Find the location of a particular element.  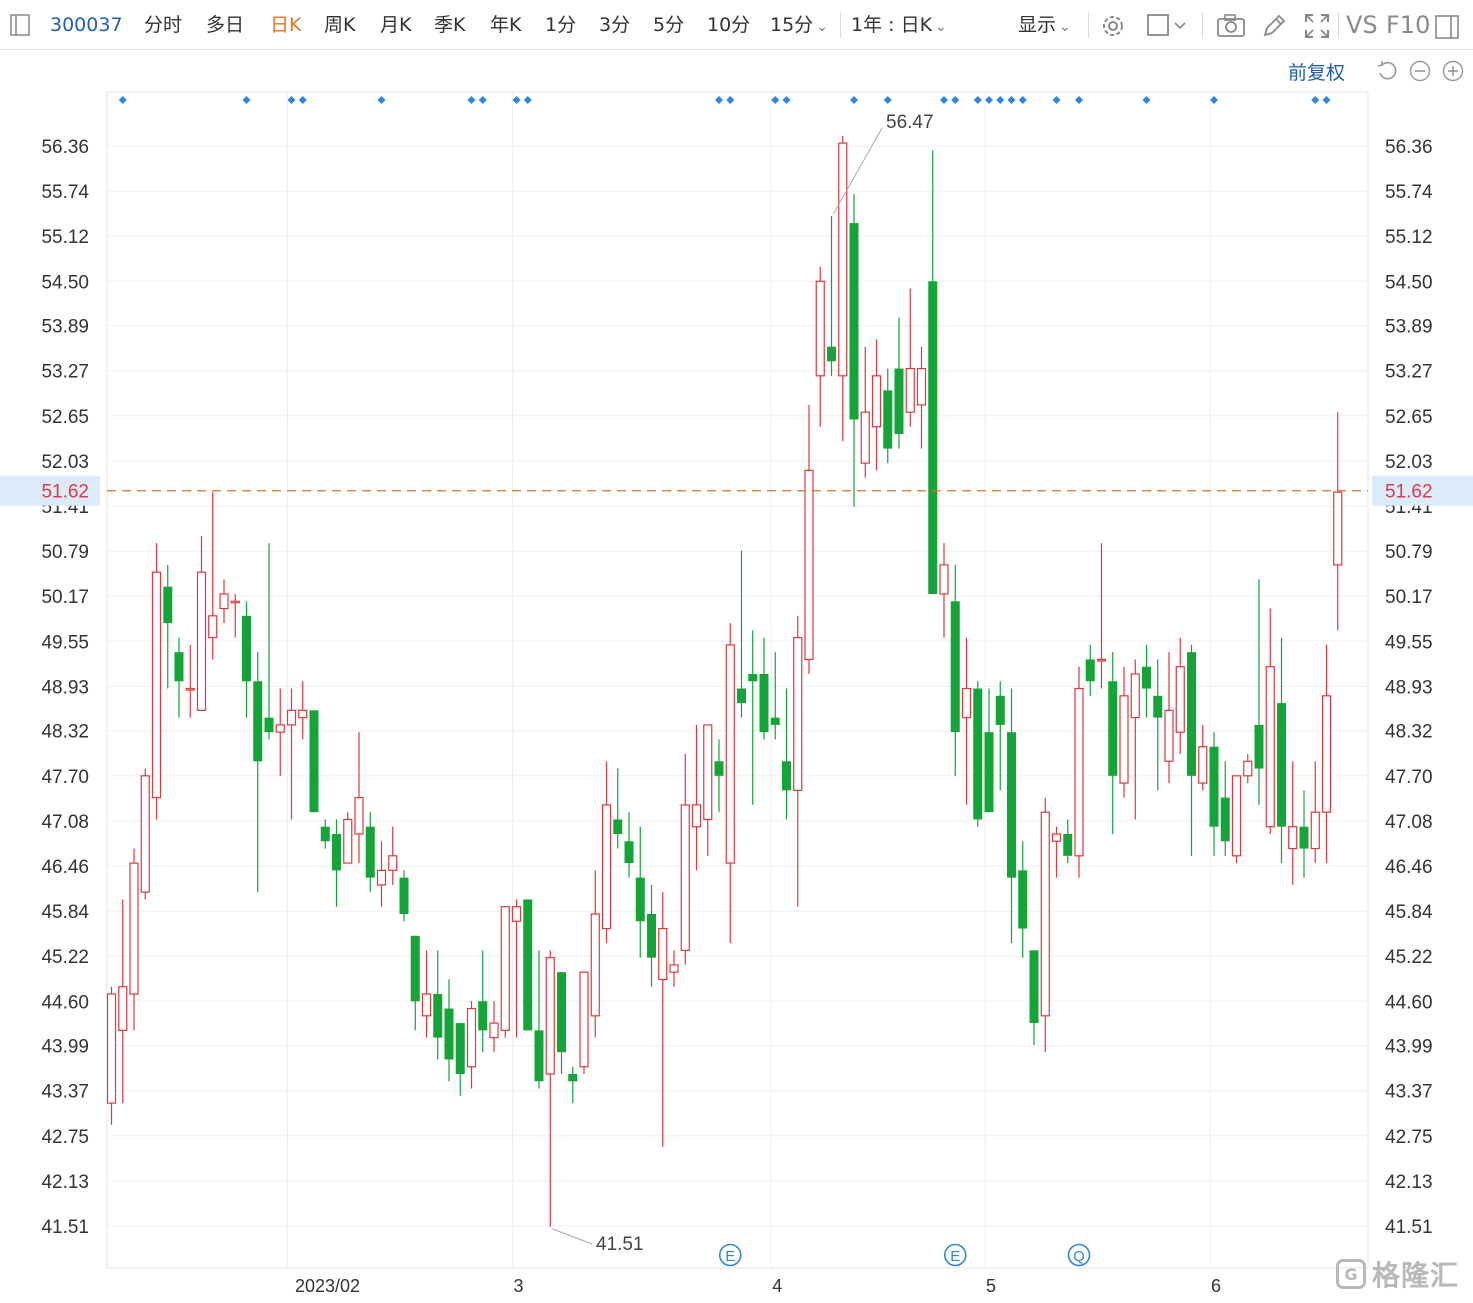

y-tick-label: 53.89 is located at coordinates (1409, 327).